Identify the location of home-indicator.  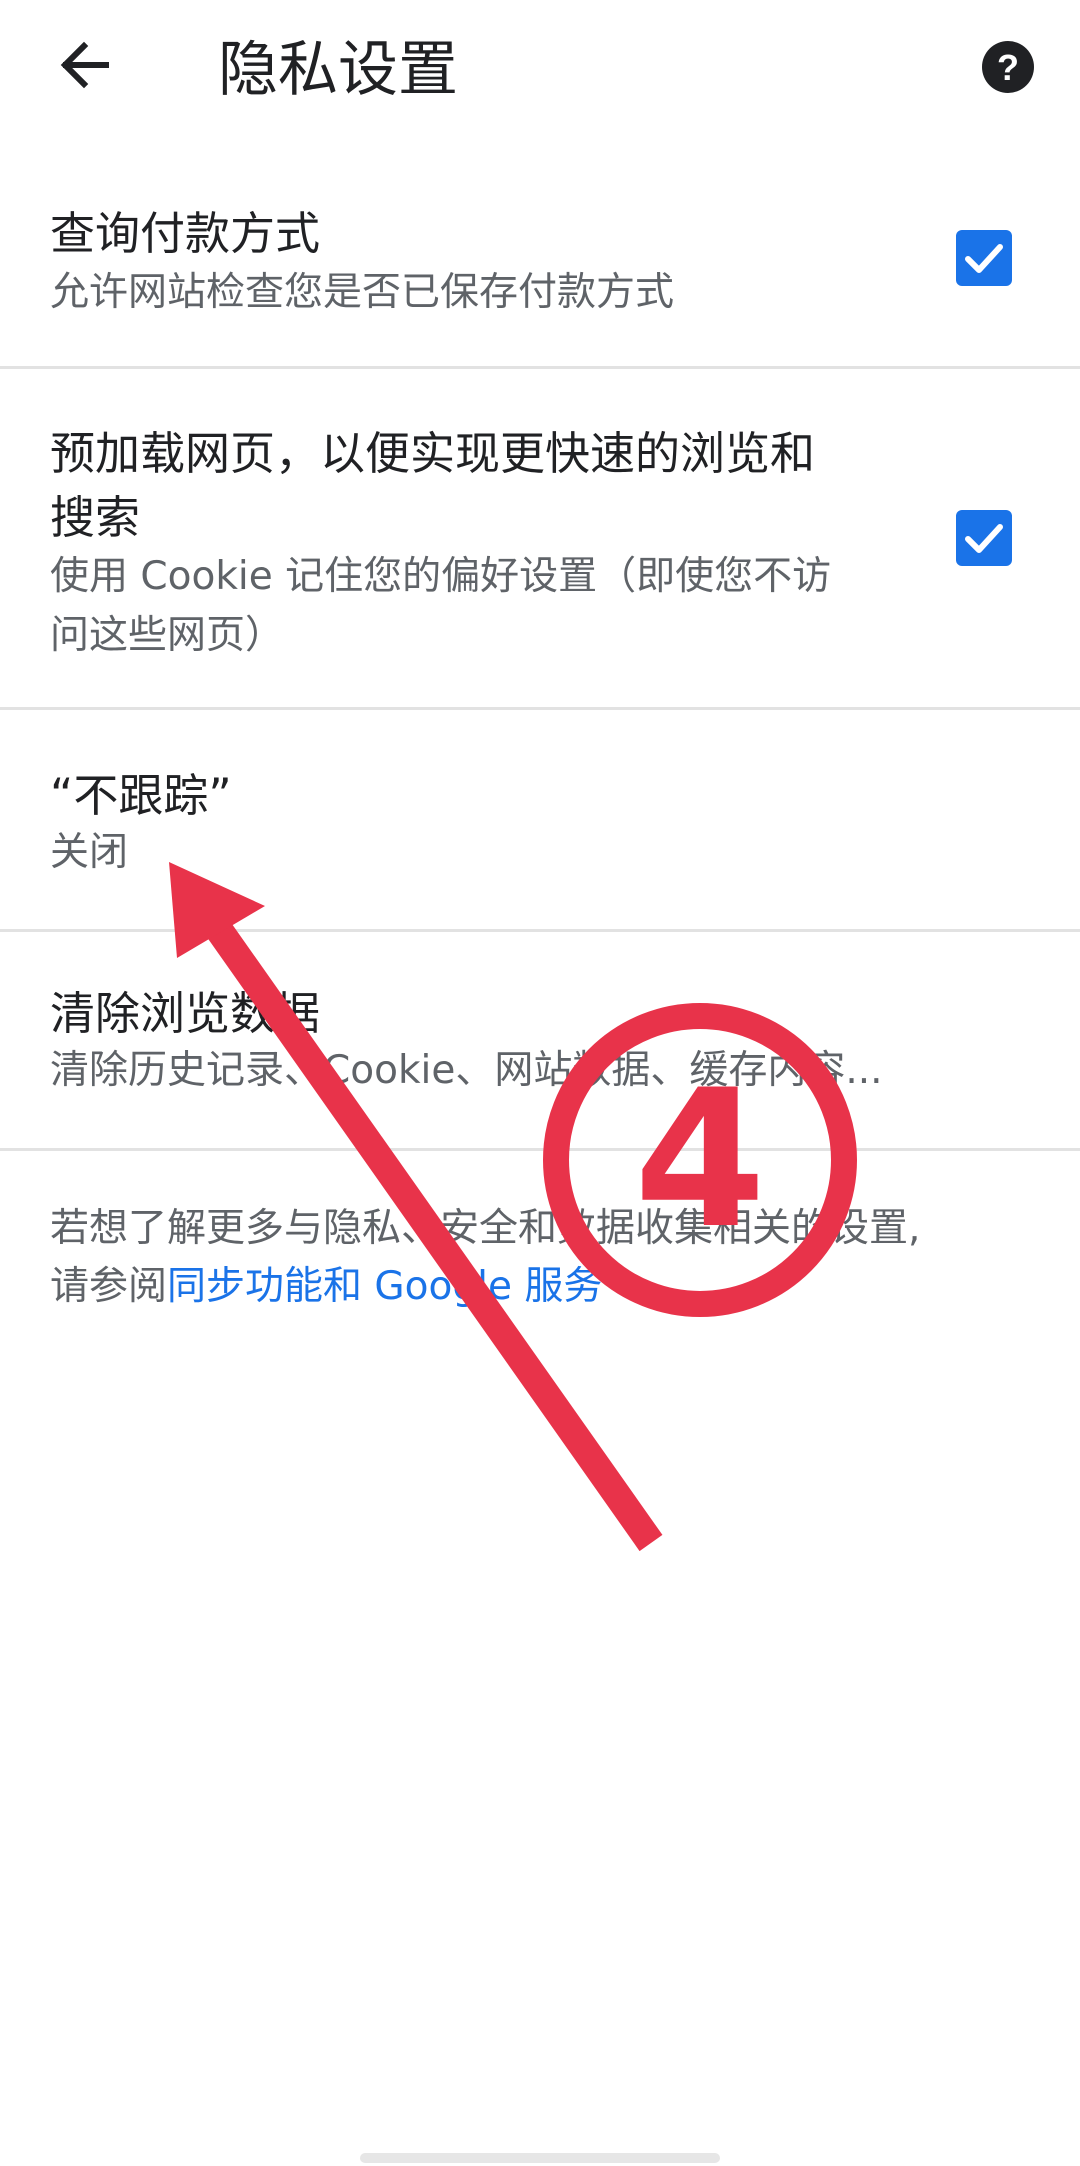
(540, 2158).